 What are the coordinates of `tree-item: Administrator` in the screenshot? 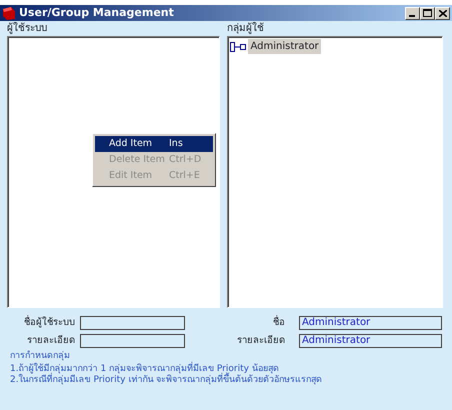 It's located at (285, 46).